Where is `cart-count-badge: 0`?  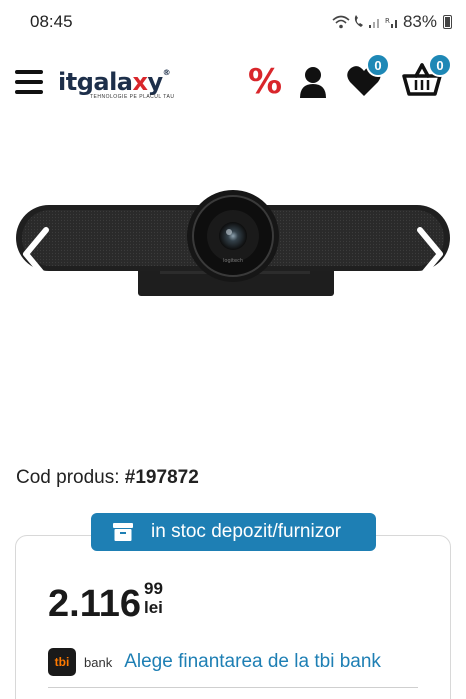 cart-count-badge: 0 is located at coordinates (440, 65).